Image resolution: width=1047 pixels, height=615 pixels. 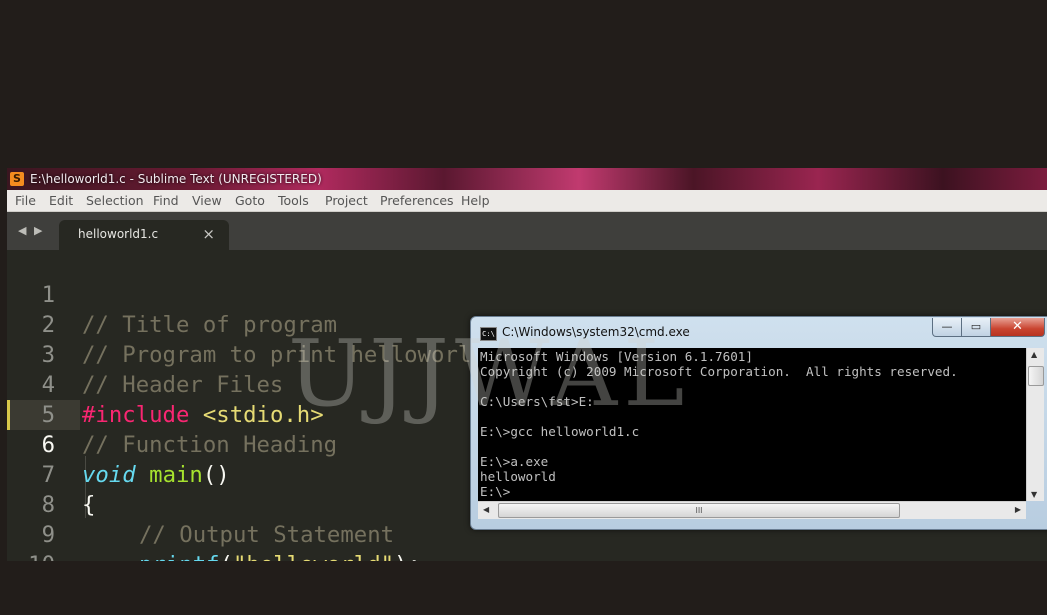 I want to click on console-line: E:\>gcc helloworld1.c, so click(x=560, y=431).